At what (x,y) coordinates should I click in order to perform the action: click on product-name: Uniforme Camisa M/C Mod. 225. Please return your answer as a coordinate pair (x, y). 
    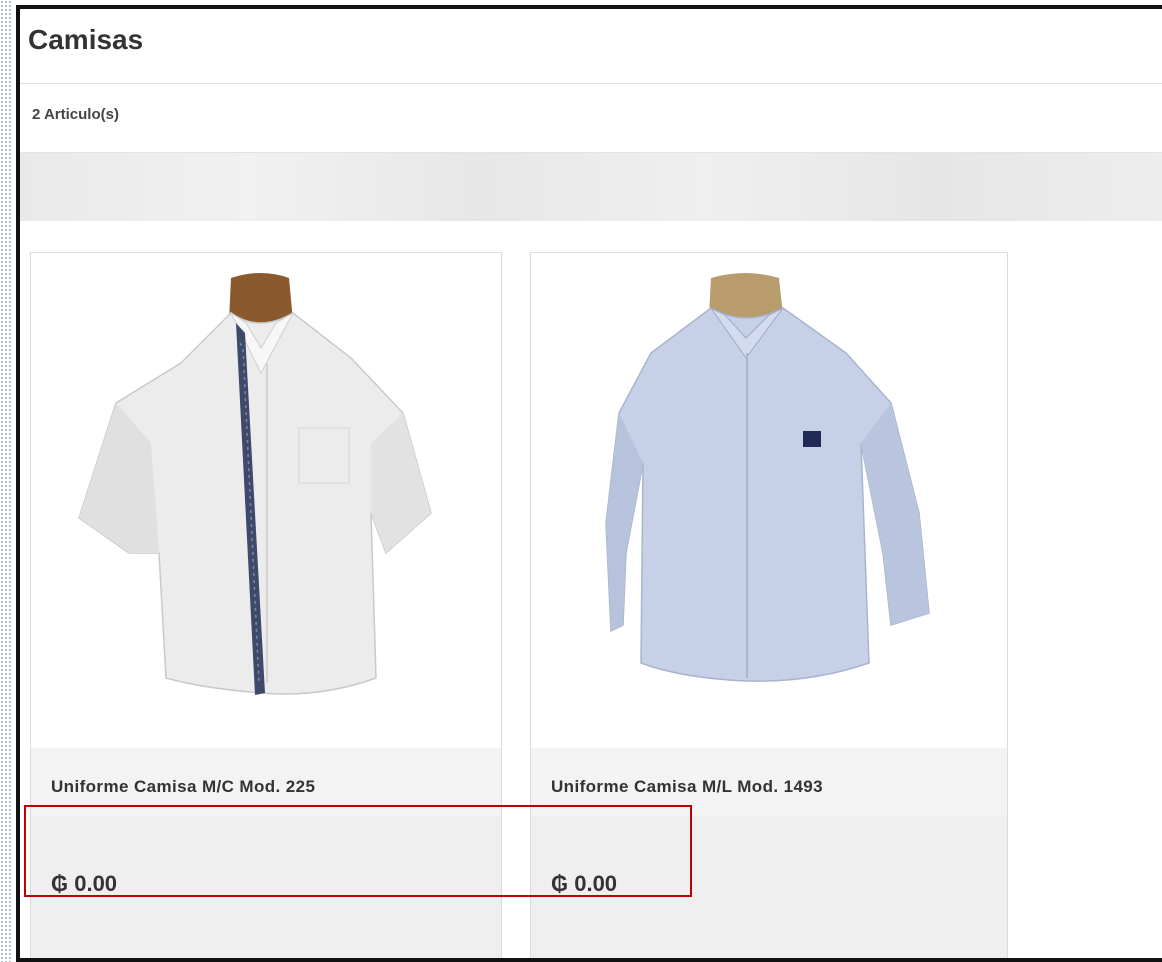
    Looking at the image, I should click on (183, 787).